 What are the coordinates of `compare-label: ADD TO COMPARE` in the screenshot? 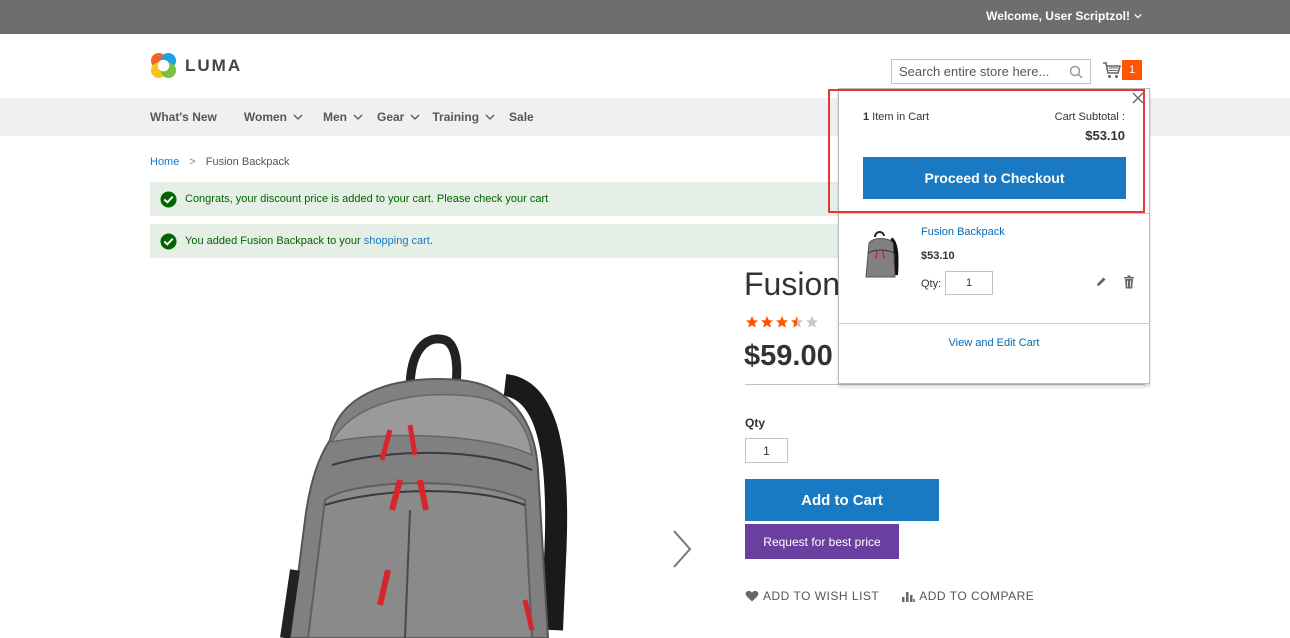 It's located at (977, 596).